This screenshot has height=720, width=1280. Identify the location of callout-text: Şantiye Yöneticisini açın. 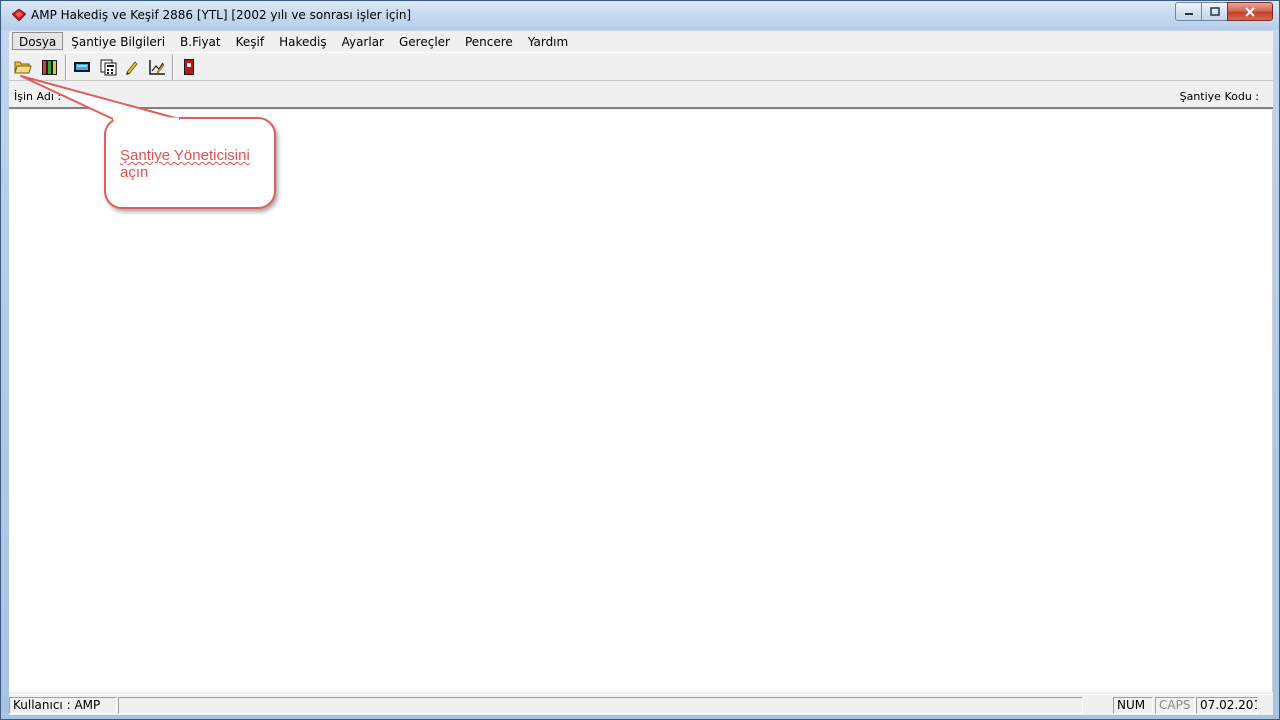
(195, 164).